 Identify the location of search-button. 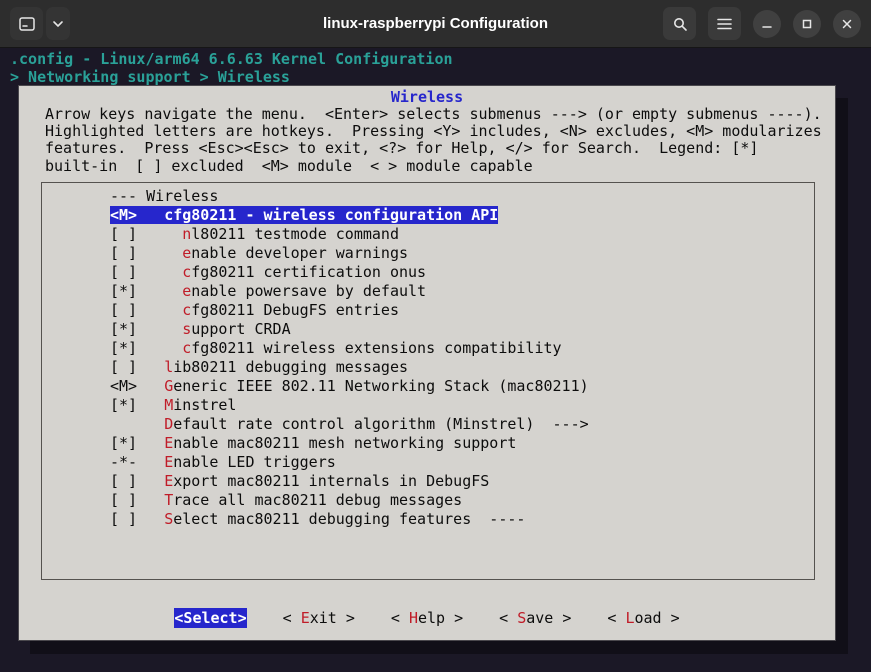
(679, 23).